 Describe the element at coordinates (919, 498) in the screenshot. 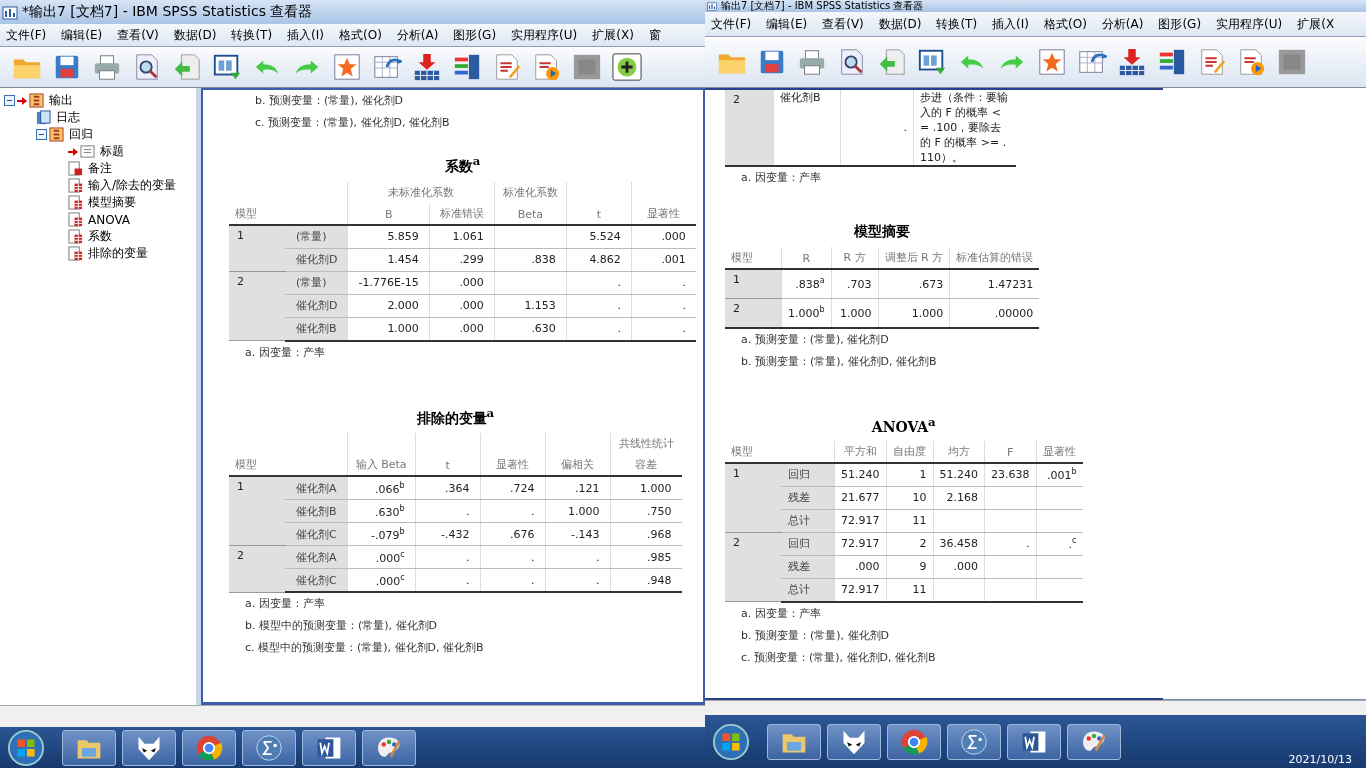

I see `table-cell: 10` at that location.